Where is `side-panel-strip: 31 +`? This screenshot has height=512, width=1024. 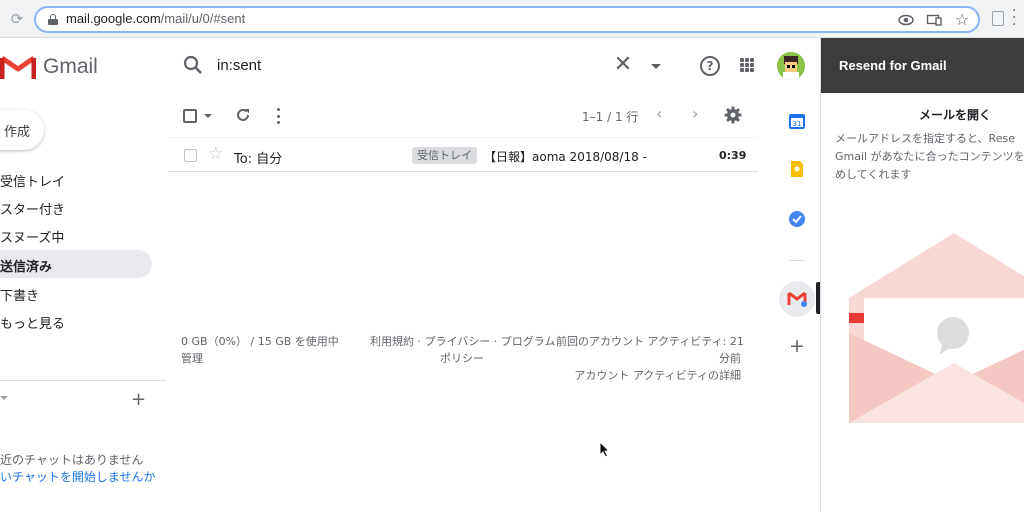
side-panel-strip: 31 + is located at coordinates (797, 306).